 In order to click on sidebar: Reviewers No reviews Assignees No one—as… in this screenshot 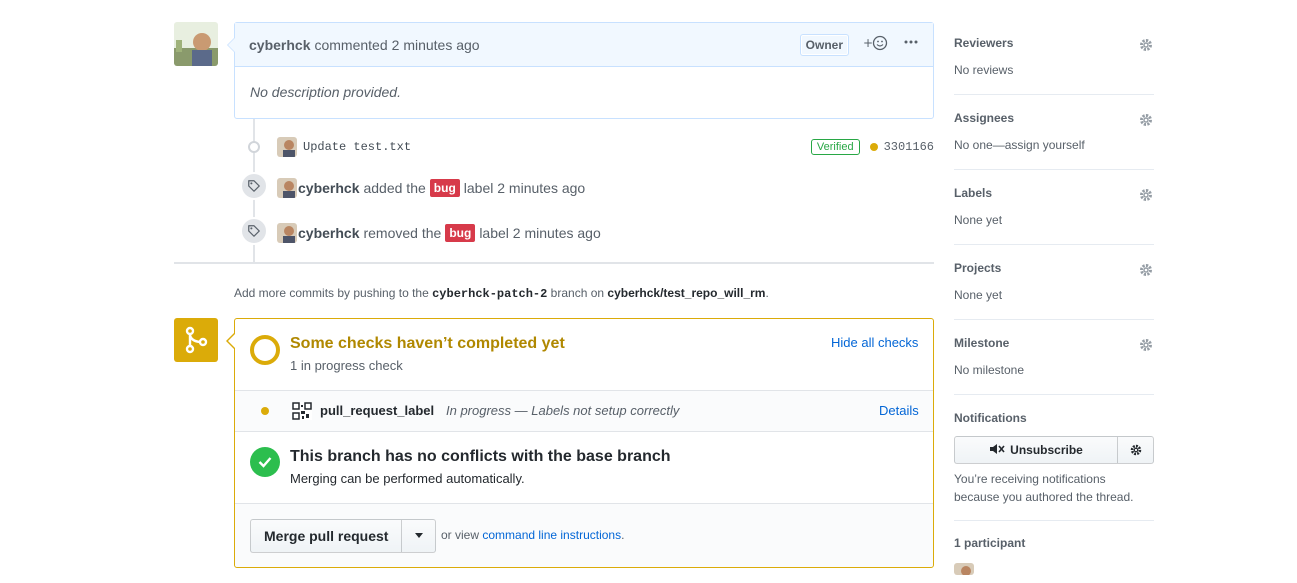, I will do `click(1054, 302)`.